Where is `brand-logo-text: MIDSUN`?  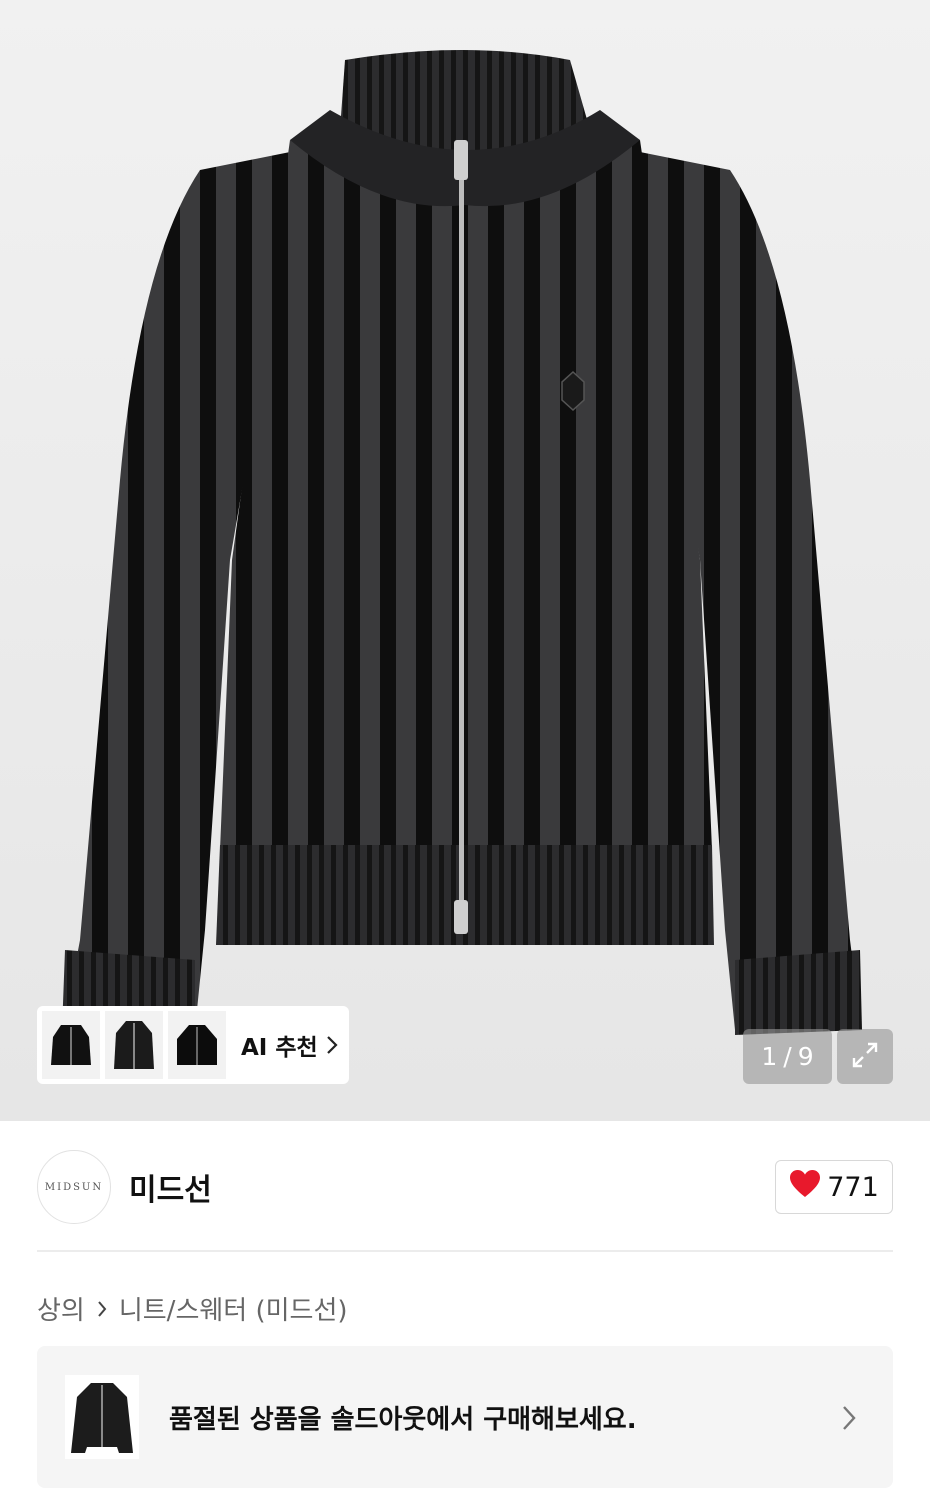
brand-logo-text: MIDSUN is located at coordinates (74, 1187).